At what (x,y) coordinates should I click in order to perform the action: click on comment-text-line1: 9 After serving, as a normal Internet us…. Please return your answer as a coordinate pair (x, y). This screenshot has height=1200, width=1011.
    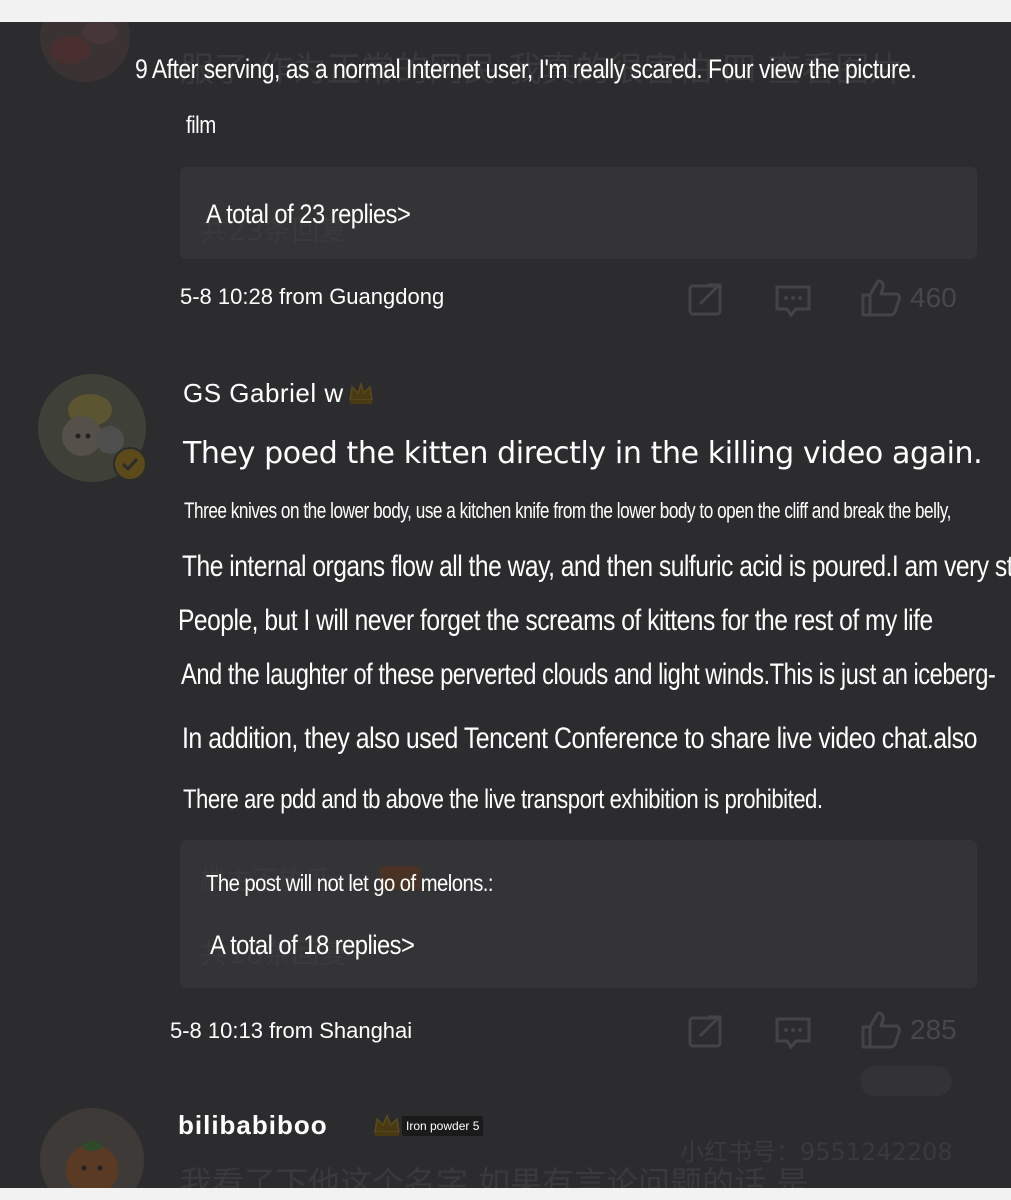
    Looking at the image, I should click on (526, 69).